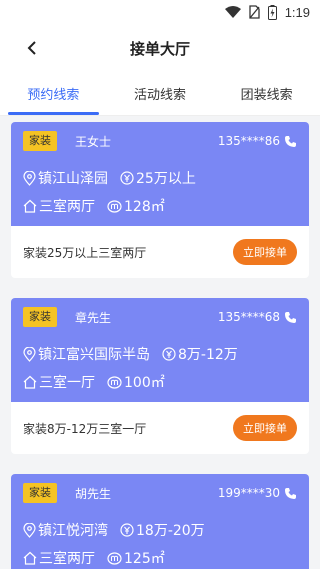 The height and width of the screenshot is (569, 320). What do you see at coordinates (166, 179) in the screenshot?
I see `project-budget: 25万以上` at bounding box center [166, 179].